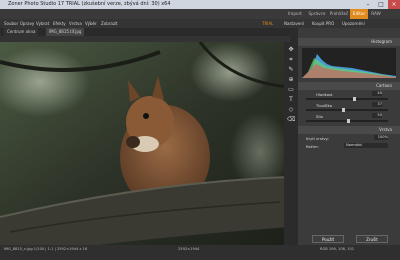  I want to click on trial-label: TRIAL, so click(268, 23).